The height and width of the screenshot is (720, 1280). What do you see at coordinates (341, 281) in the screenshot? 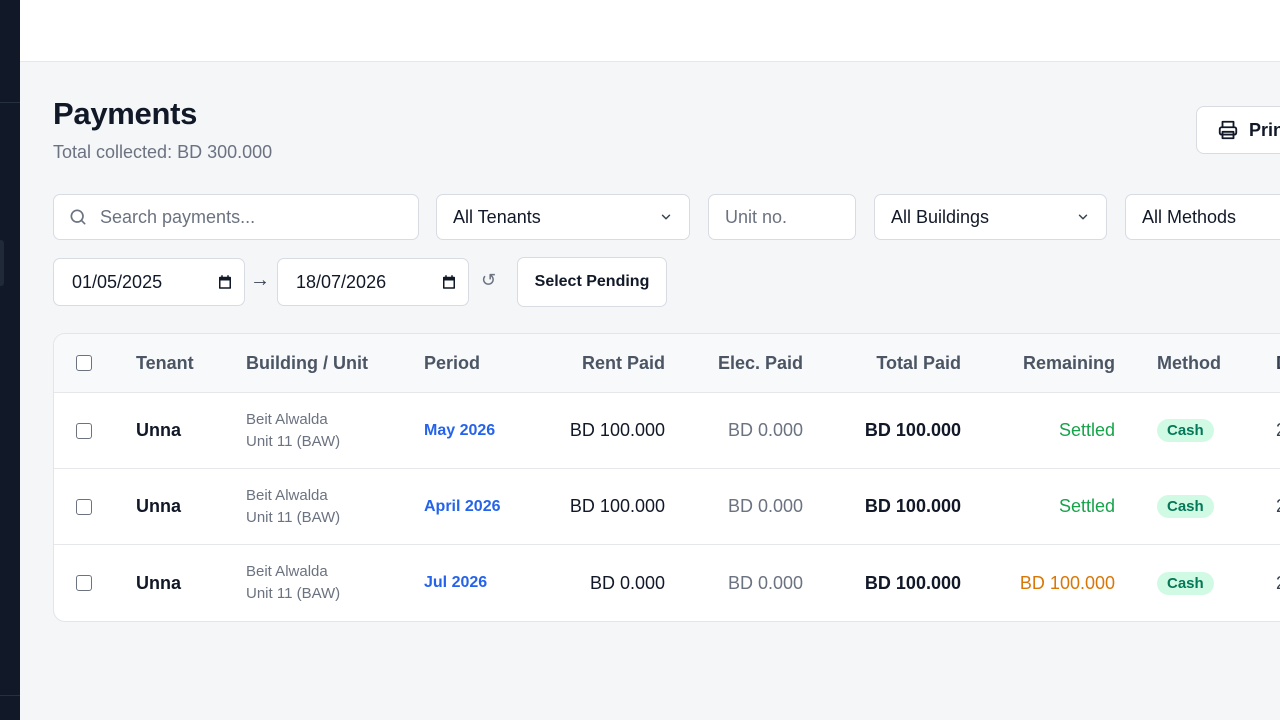
I see `date-to-value: 18/07/2026` at bounding box center [341, 281].